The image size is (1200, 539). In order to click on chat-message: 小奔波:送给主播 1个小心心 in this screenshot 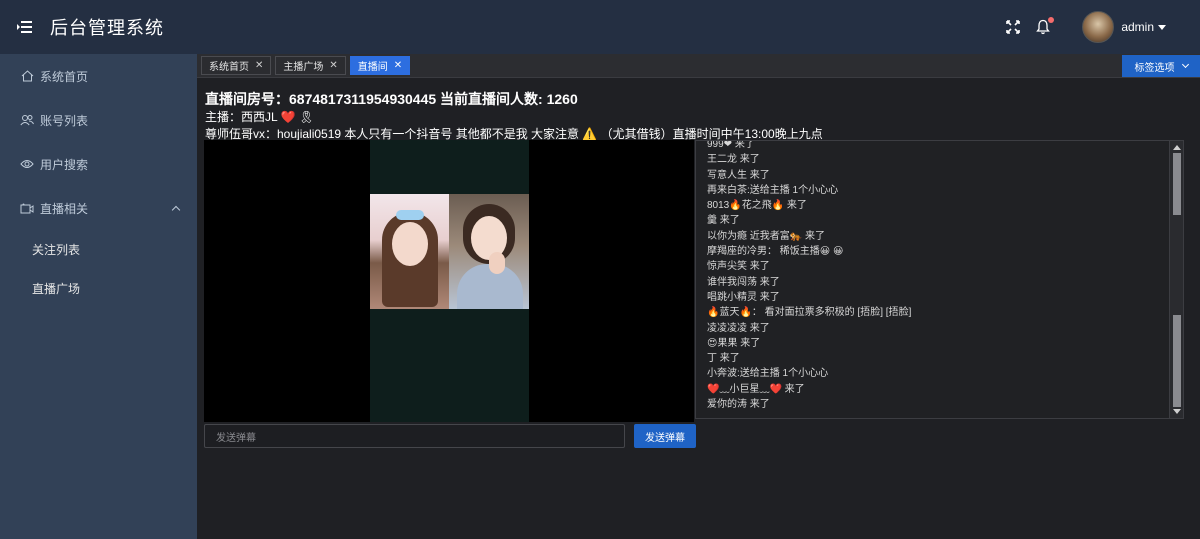, I will do `click(768, 374)`.